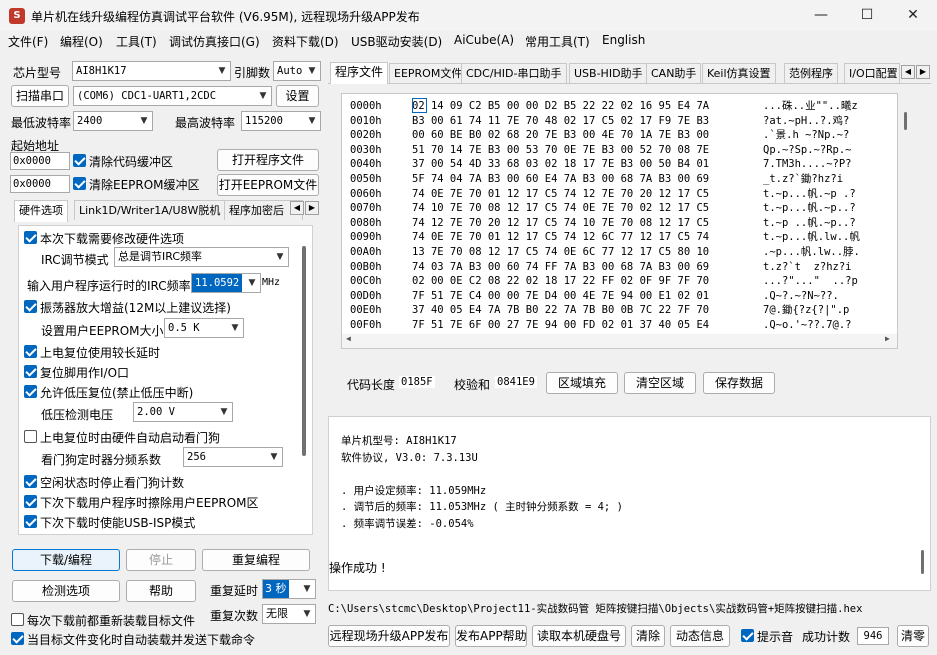  Describe the element at coordinates (66, 591) in the screenshot. I see `check-options-button: 检测选项` at that location.